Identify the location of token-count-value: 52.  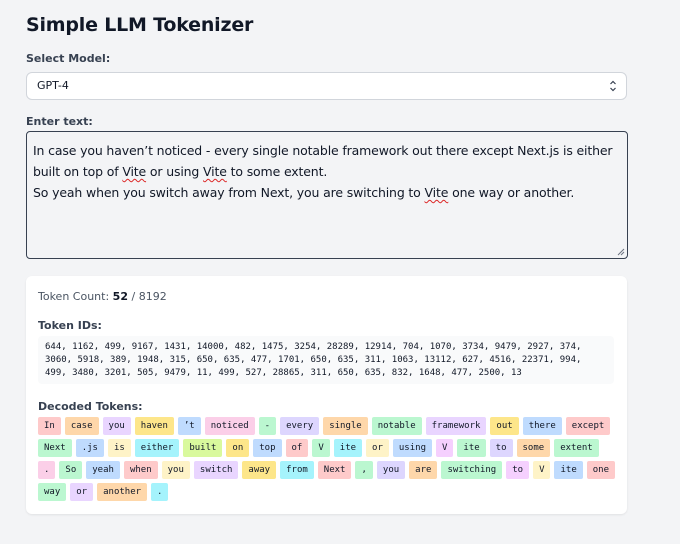
(120, 296).